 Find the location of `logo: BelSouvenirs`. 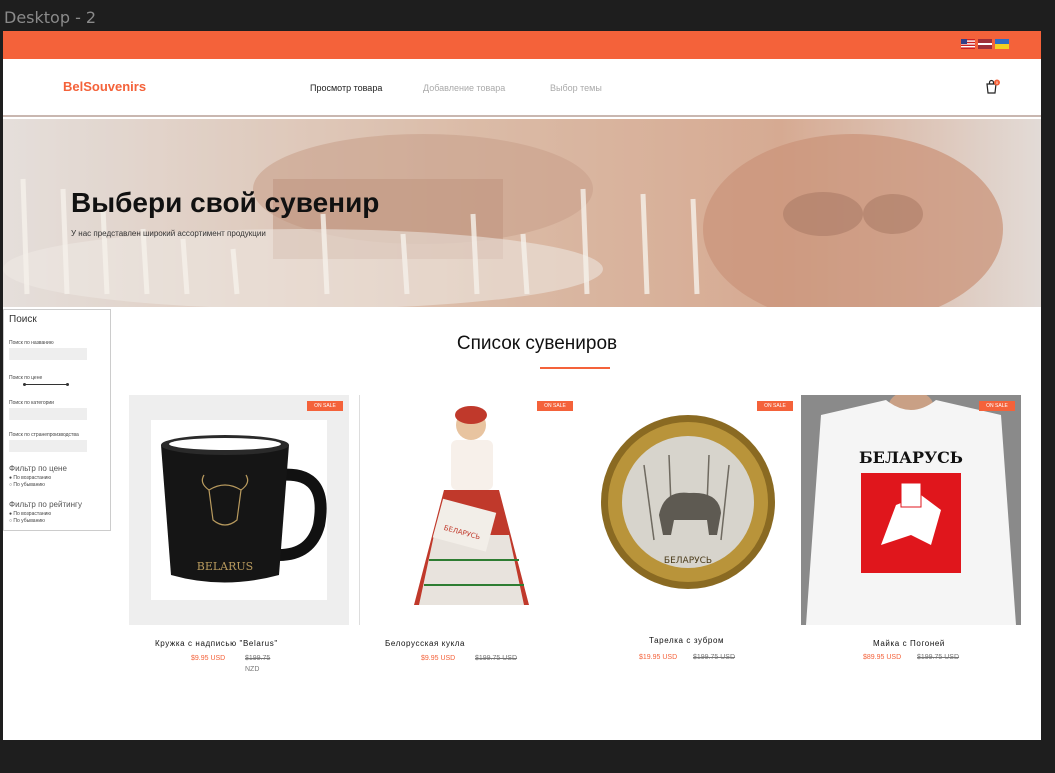

logo: BelSouvenirs is located at coordinates (104, 86).